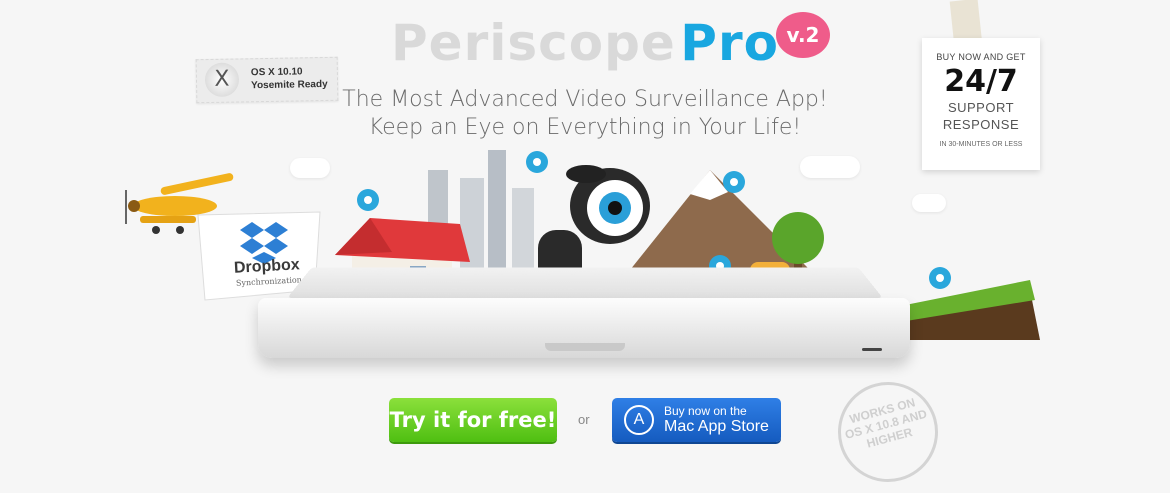 This screenshot has width=1170, height=493. I want to click on laptop-led, so click(872, 349).